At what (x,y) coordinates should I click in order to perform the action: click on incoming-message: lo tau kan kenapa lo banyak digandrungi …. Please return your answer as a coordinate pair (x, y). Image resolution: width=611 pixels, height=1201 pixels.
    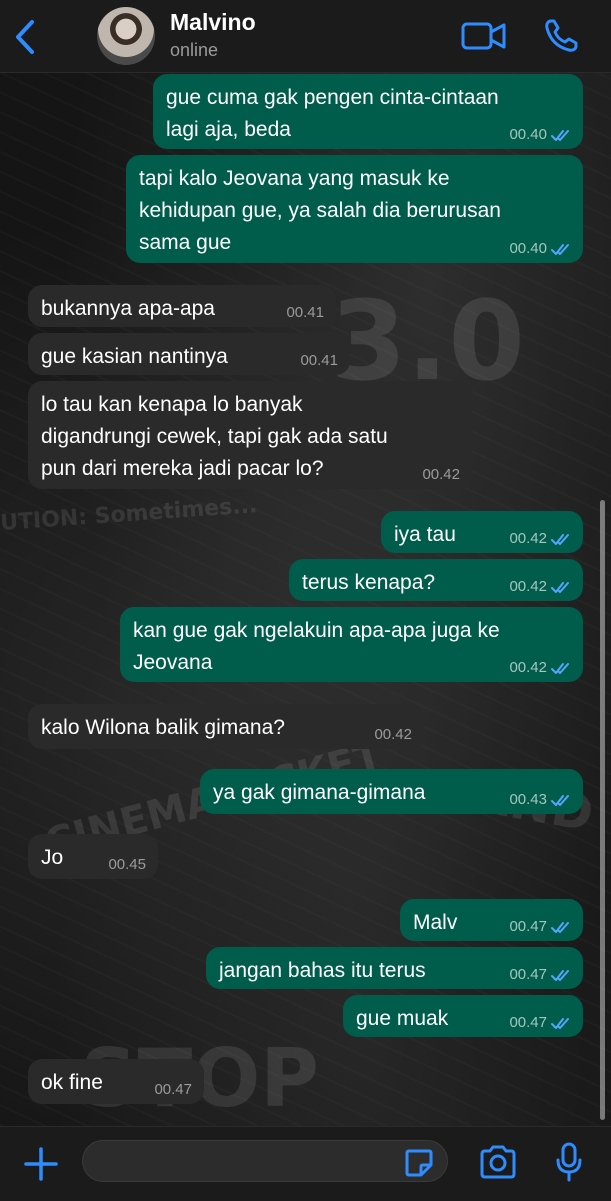
    Looking at the image, I should click on (250, 435).